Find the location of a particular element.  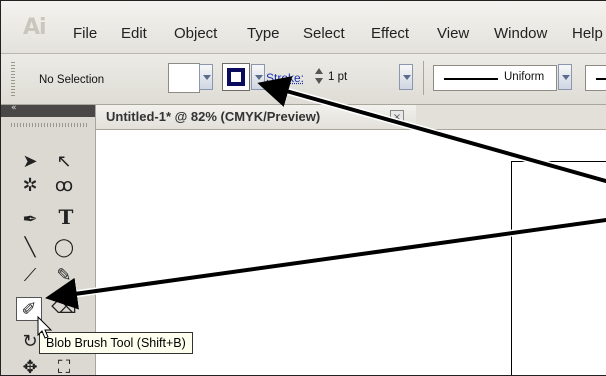

document-tab: Untitled-1* @ 82% (CMYK/Preview) × is located at coordinates (256, 117).